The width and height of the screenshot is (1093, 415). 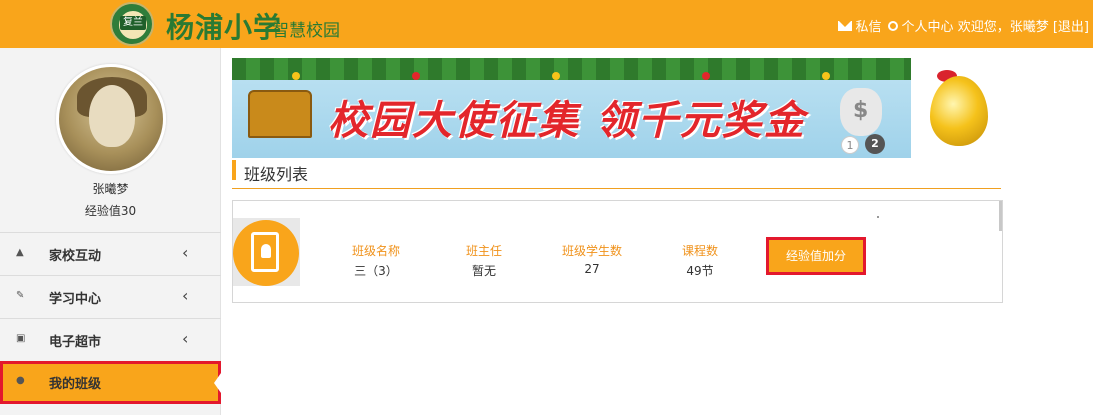 What do you see at coordinates (280, 114) in the screenshot?
I see `treasure-chest-icon` at bounding box center [280, 114].